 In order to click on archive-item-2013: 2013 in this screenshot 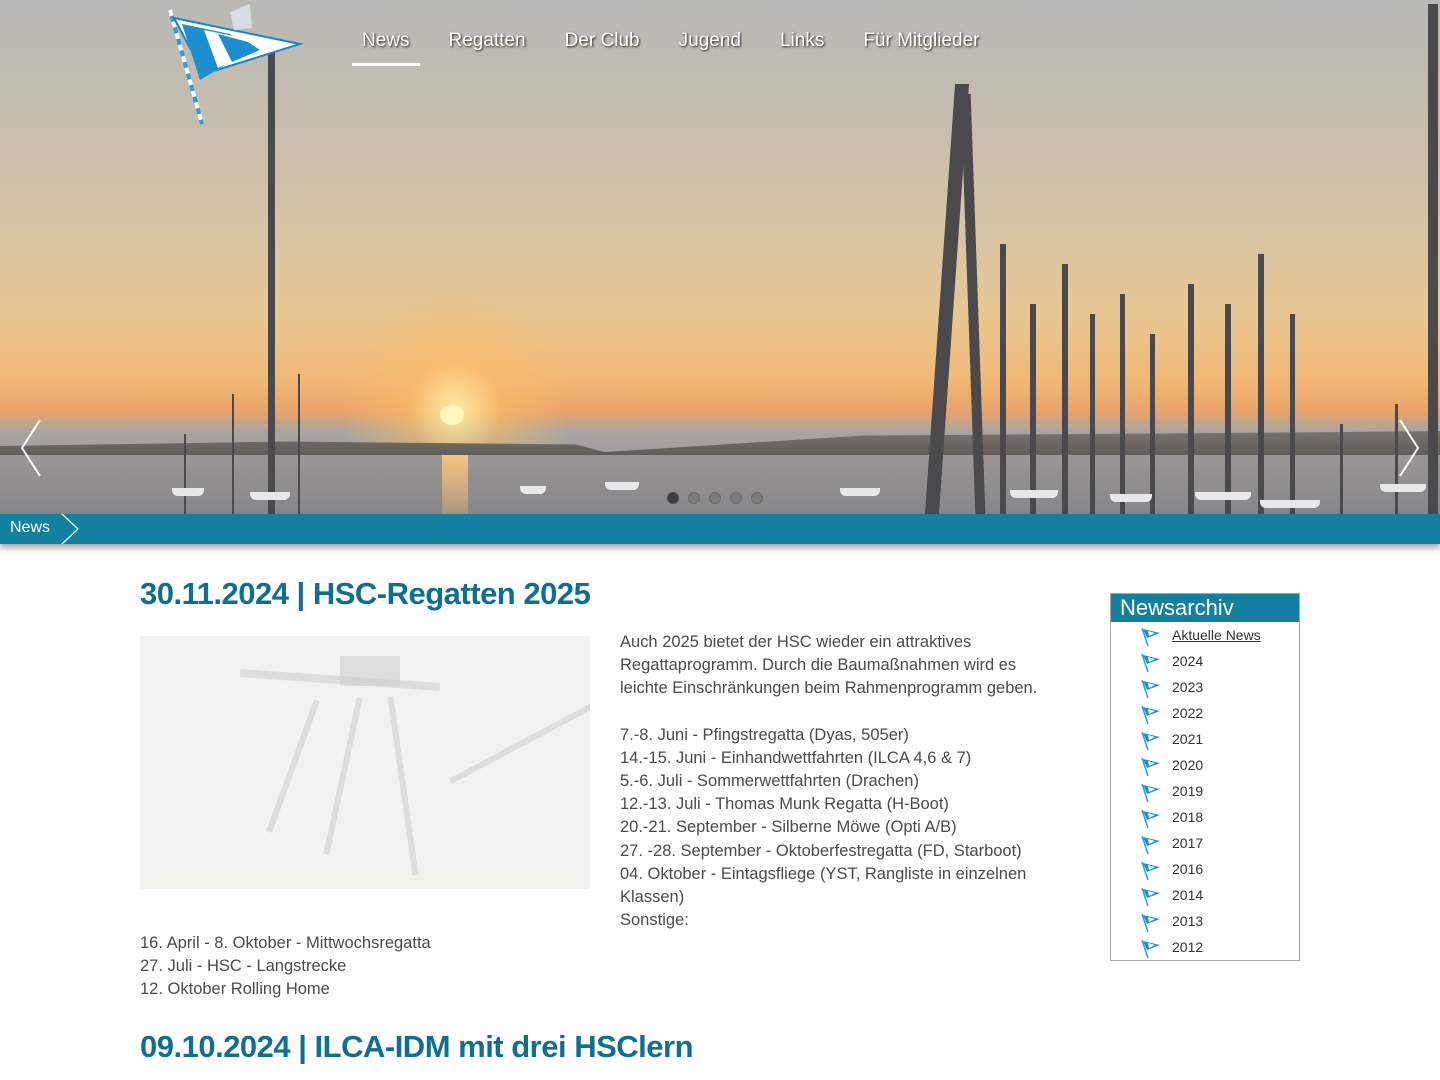, I will do `click(1205, 923)`.